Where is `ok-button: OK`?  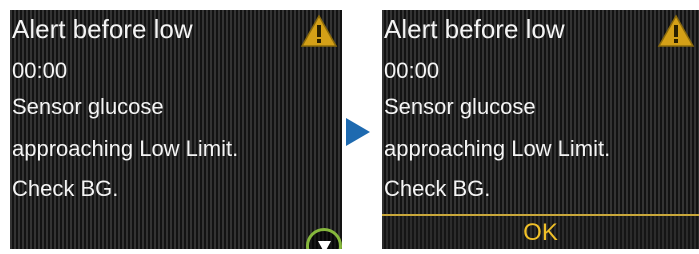 ok-button: OK is located at coordinates (540, 231).